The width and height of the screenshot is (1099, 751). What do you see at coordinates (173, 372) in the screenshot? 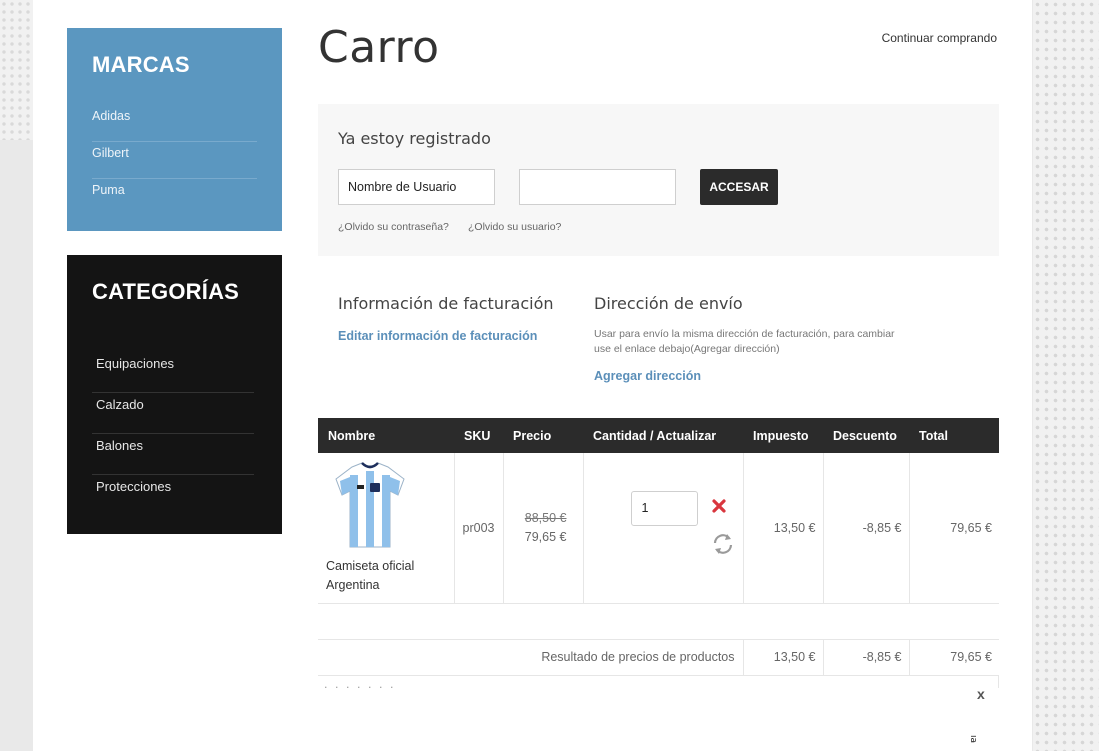
I see `category-item-equipaciones: Equipaciones` at bounding box center [173, 372].